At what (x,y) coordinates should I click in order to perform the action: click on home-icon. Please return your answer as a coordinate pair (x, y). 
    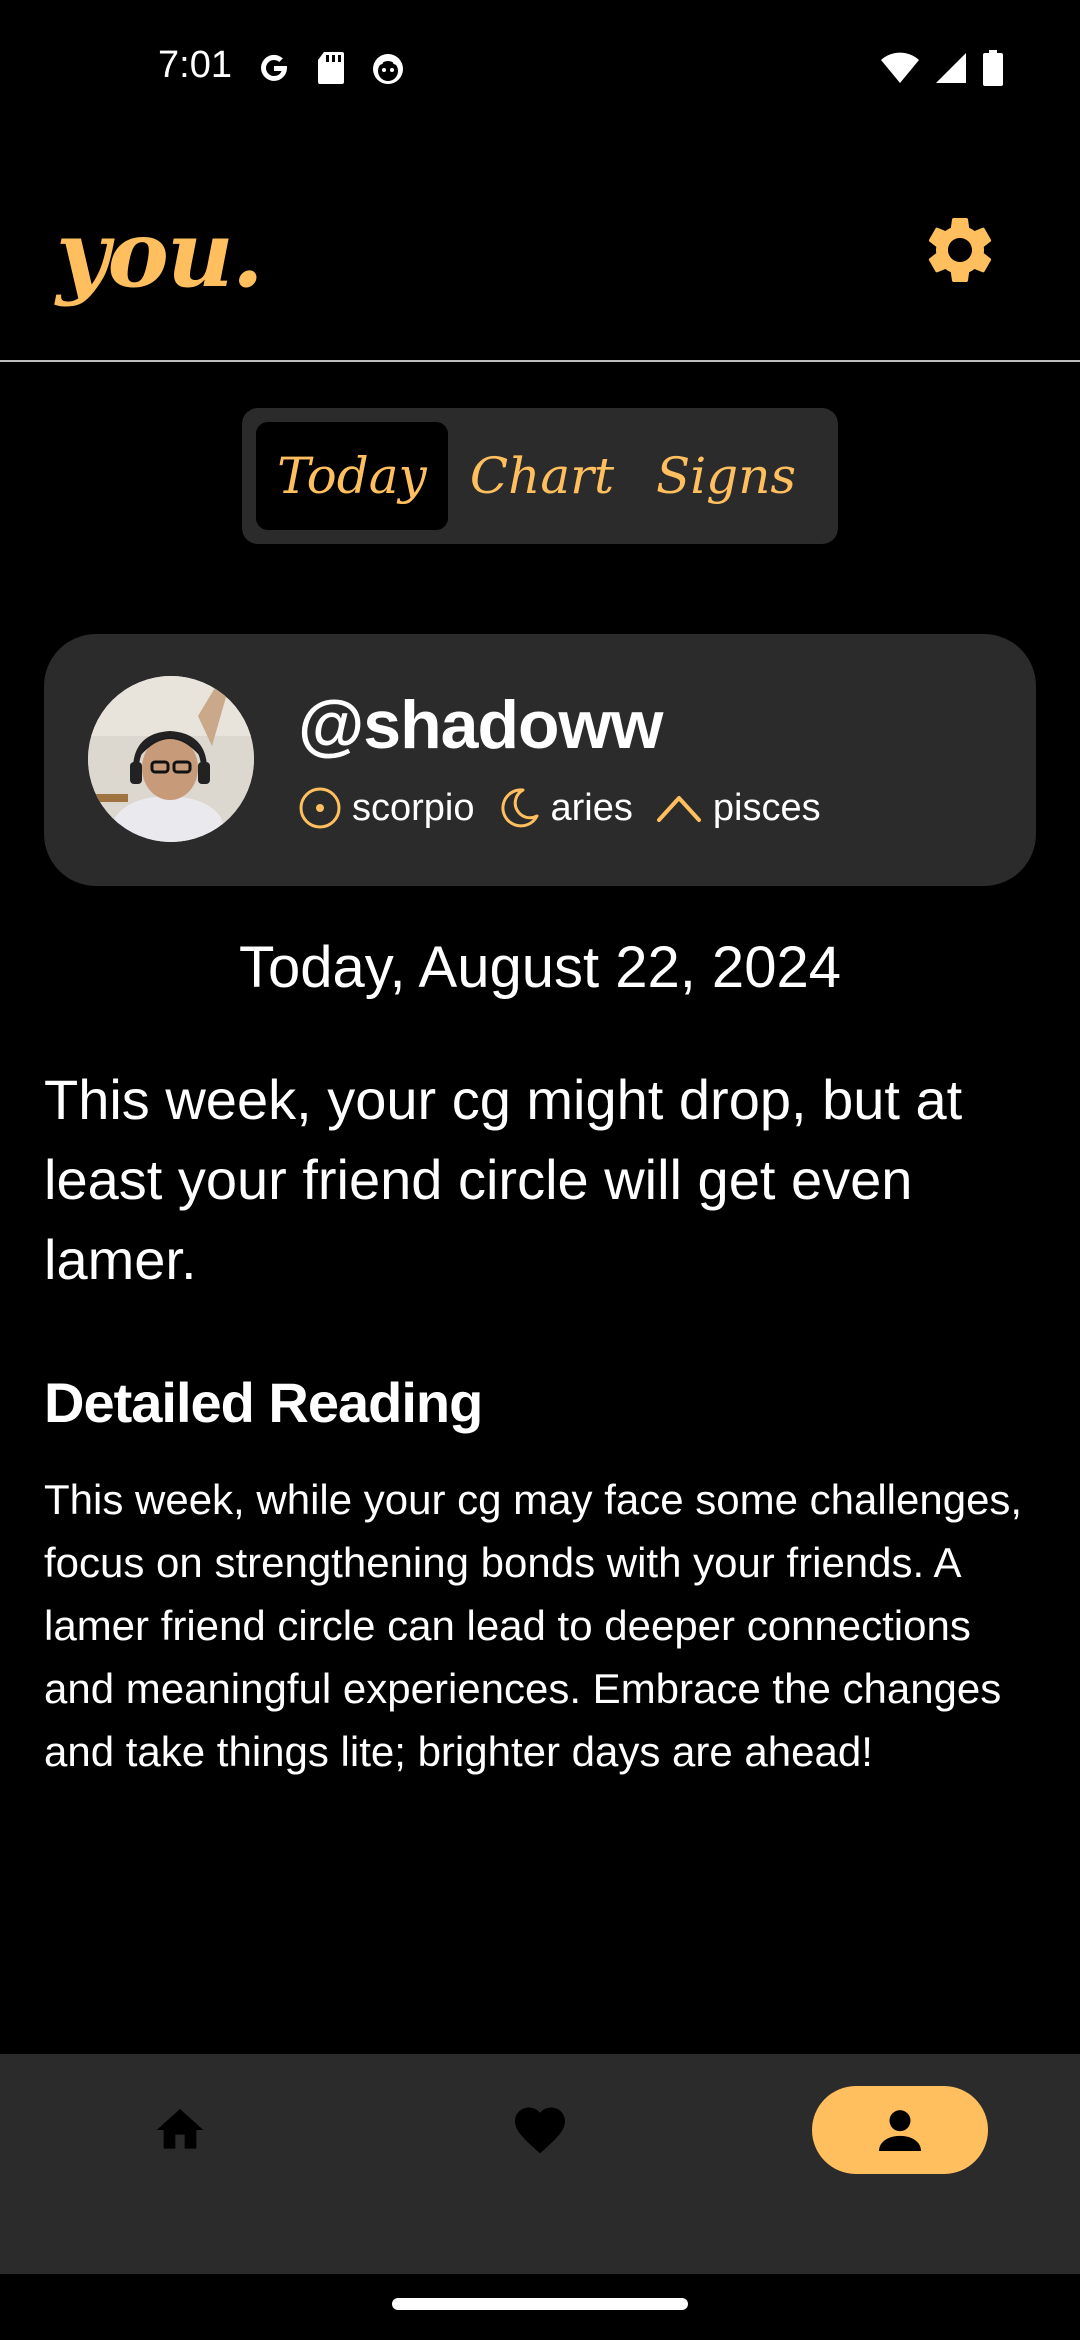
    Looking at the image, I should click on (180, 2129).